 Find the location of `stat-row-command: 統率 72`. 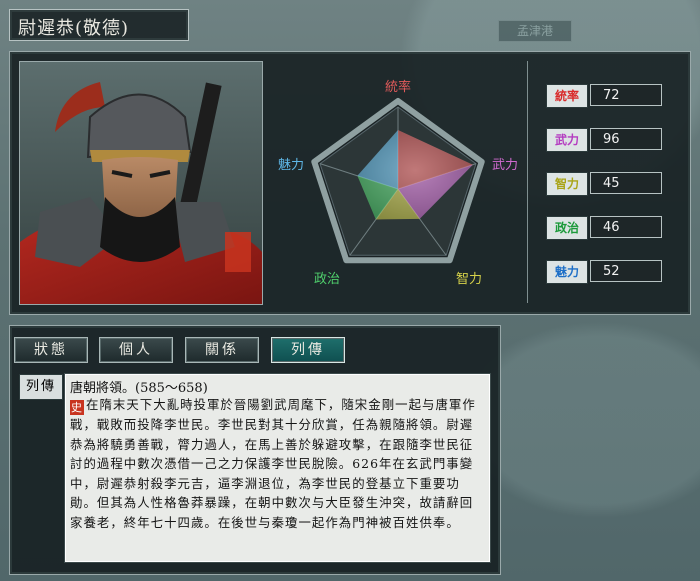

stat-row-command: 統率 72 is located at coordinates (605, 96).